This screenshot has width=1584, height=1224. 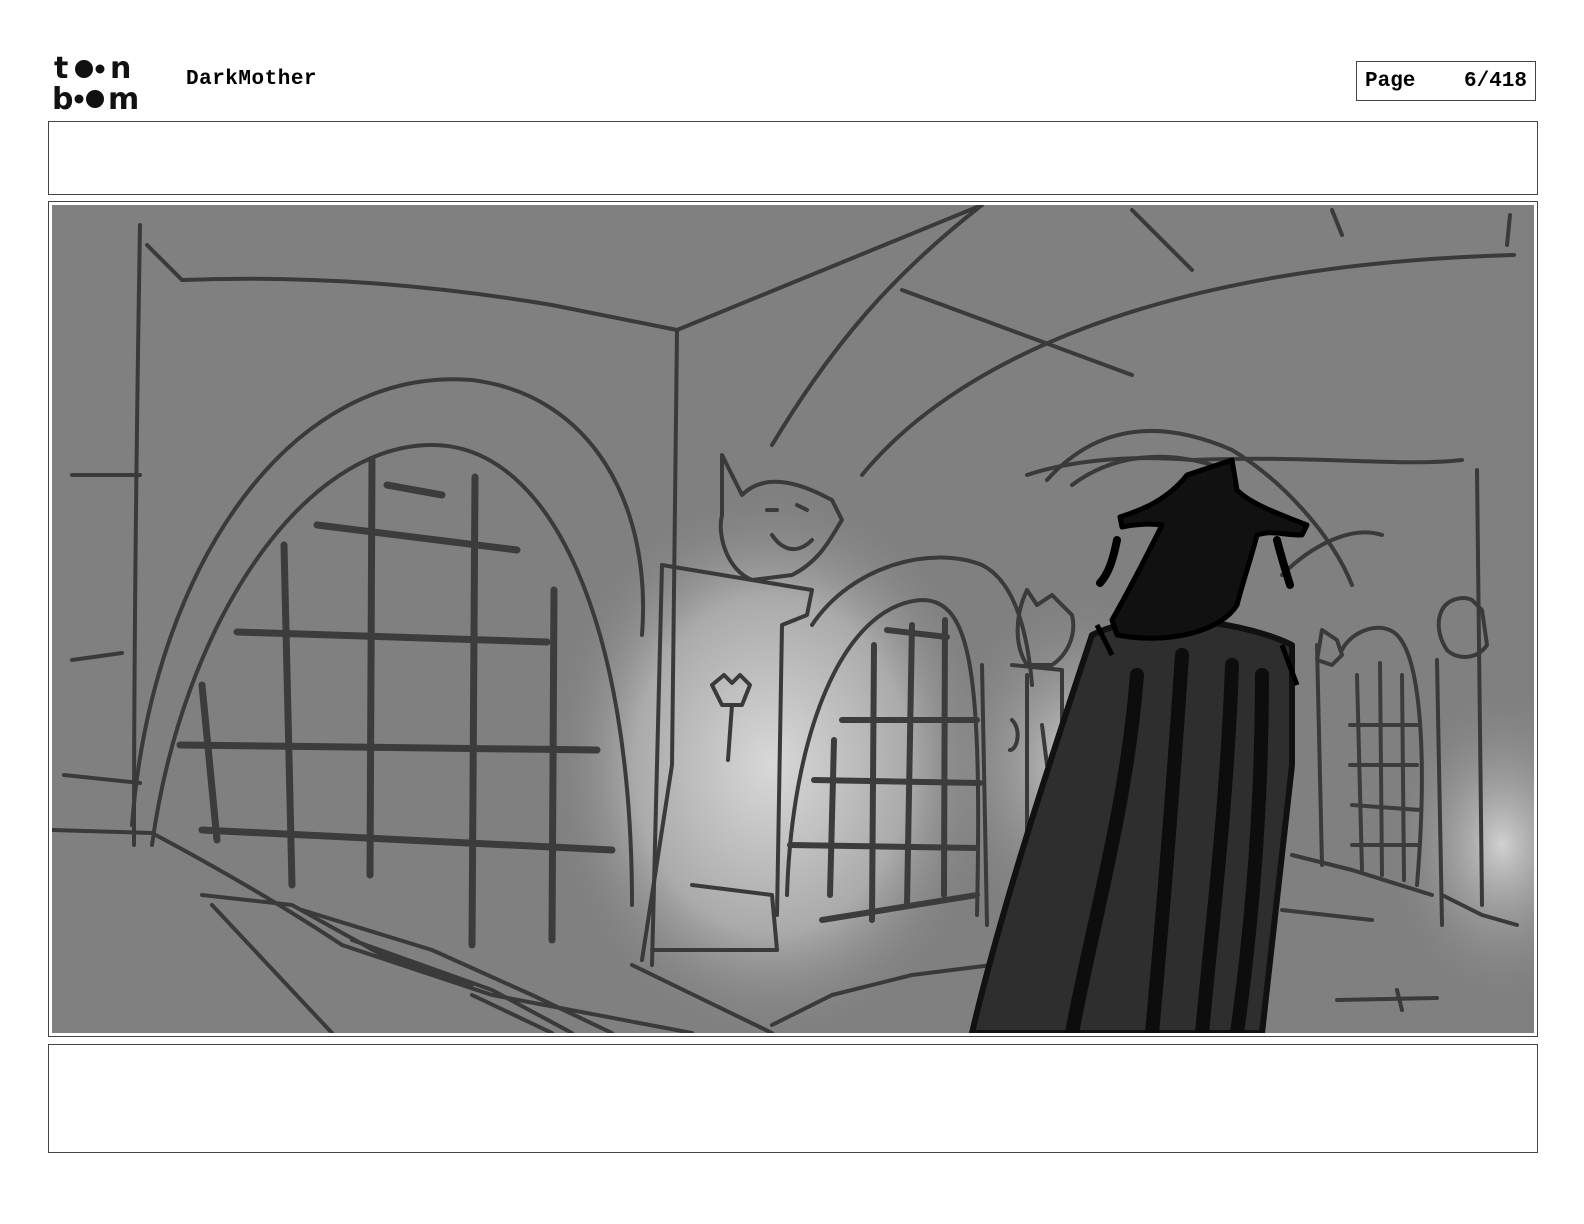 I want to click on project-title: DarkMother, so click(x=252, y=79).